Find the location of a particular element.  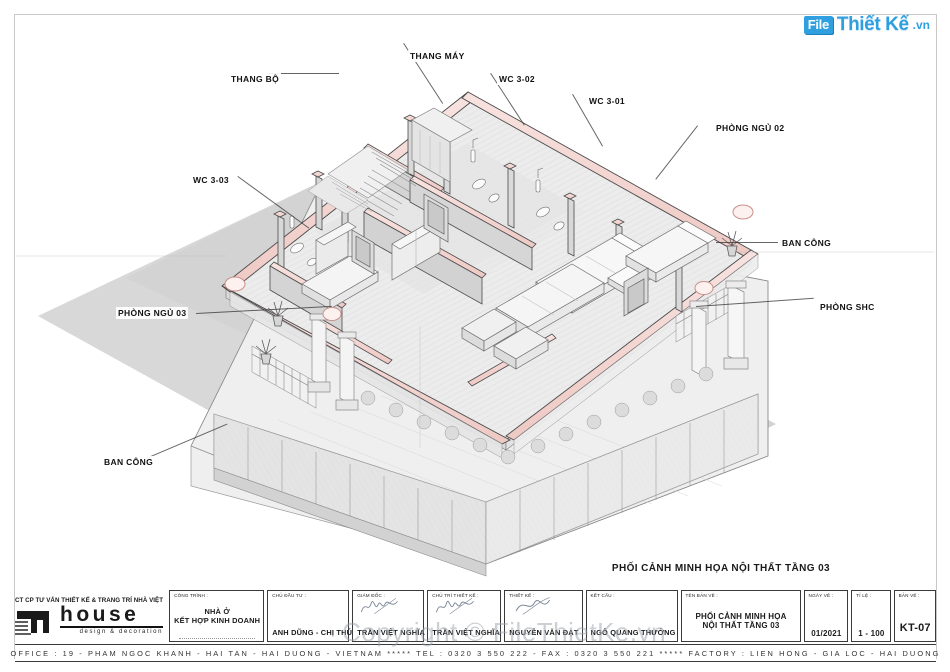

field-giam-doc: GIÁM ĐỐC : TRẦN VIỆT NGHĨA is located at coordinates (389, 616).